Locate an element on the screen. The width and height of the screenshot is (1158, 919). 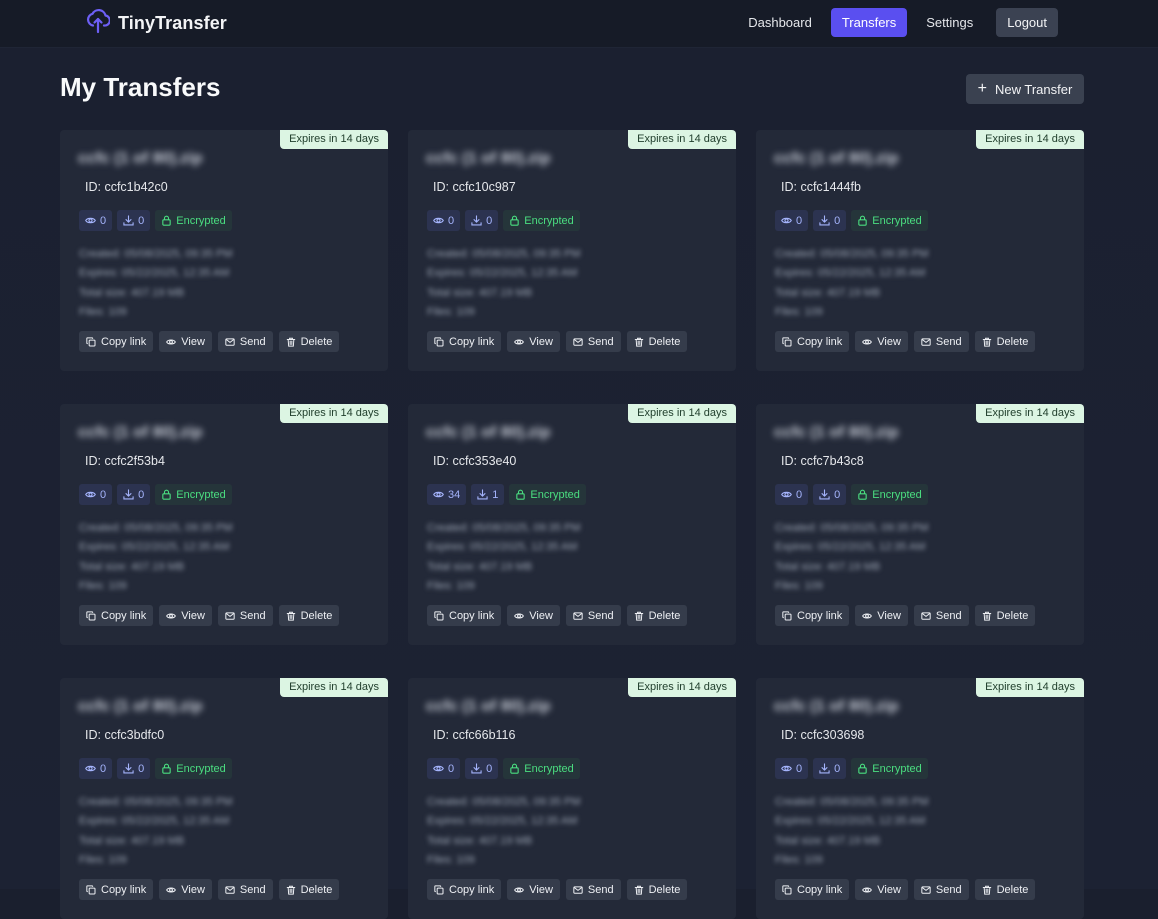
transfer-id: ID: ccfc3bdfc0 is located at coordinates (125, 735).